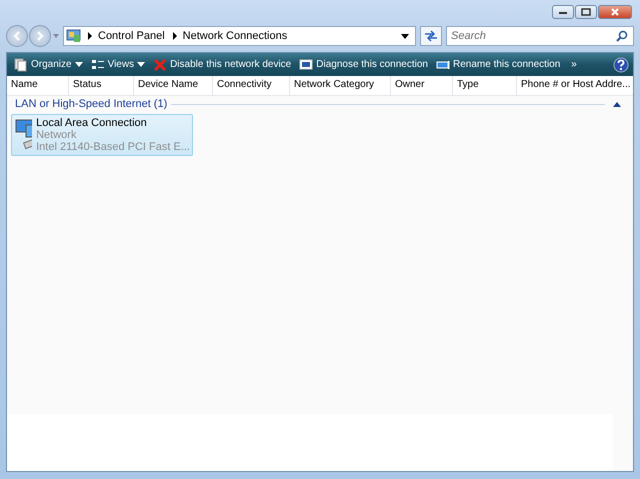  What do you see at coordinates (17, 36) in the screenshot?
I see `back-button` at bounding box center [17, 36].